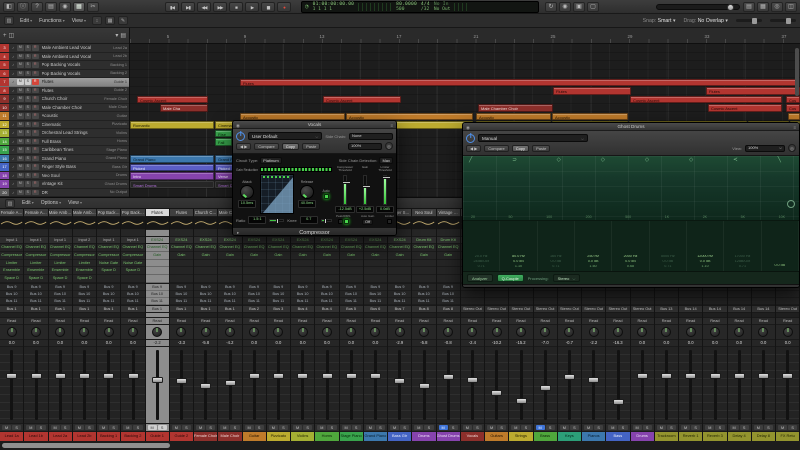  Describe the element at coordinates (424, 213) in the screenshot. I see `strip-setting-button: Neo Soul` at that location.